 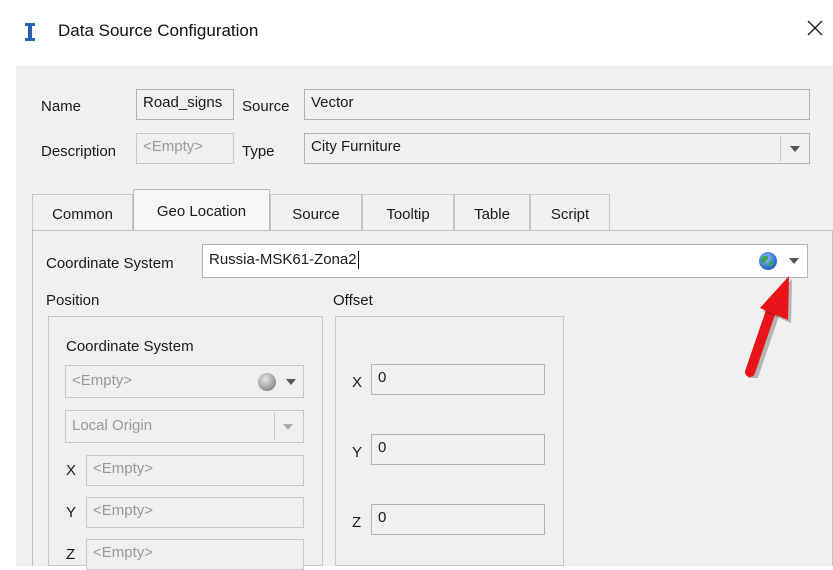 What do you see at coordinates (291, 382) in the screenshot?
I see `position-cs-dropdown-arrow` at bounding box center [291, 382].